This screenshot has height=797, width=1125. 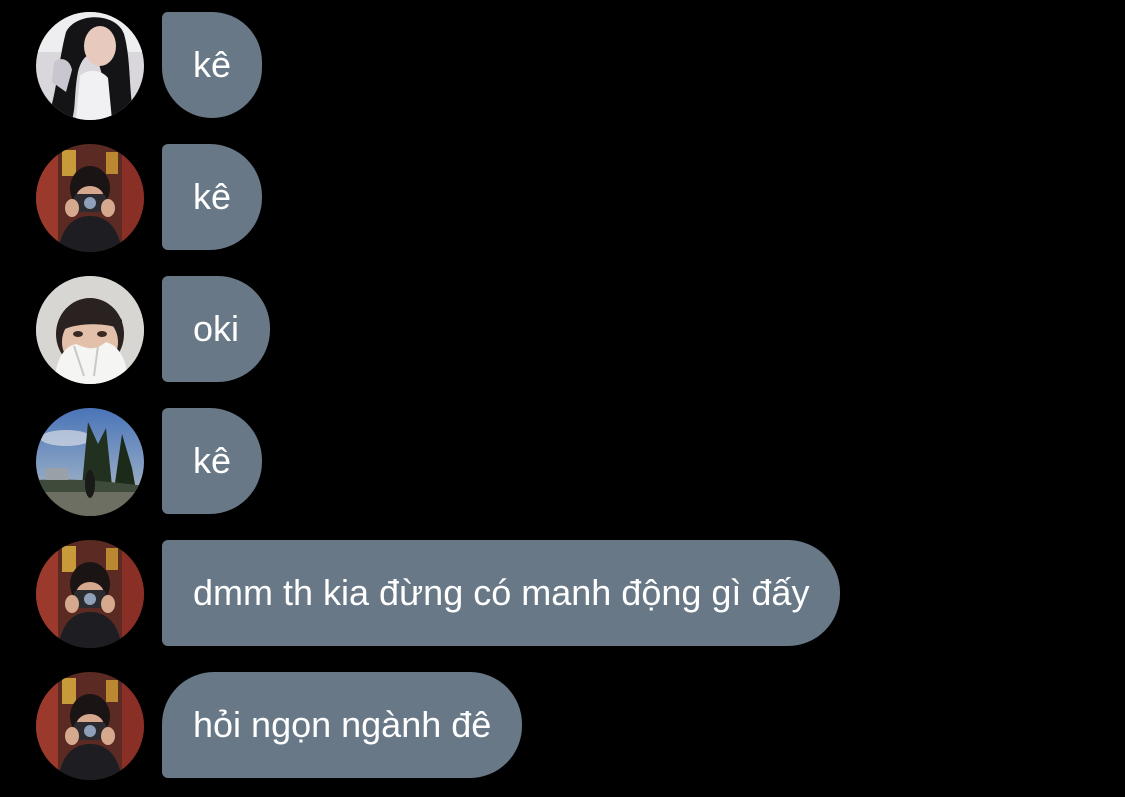 I want to click on avatar-trees-sky-icon, so click(x=90, y=462).